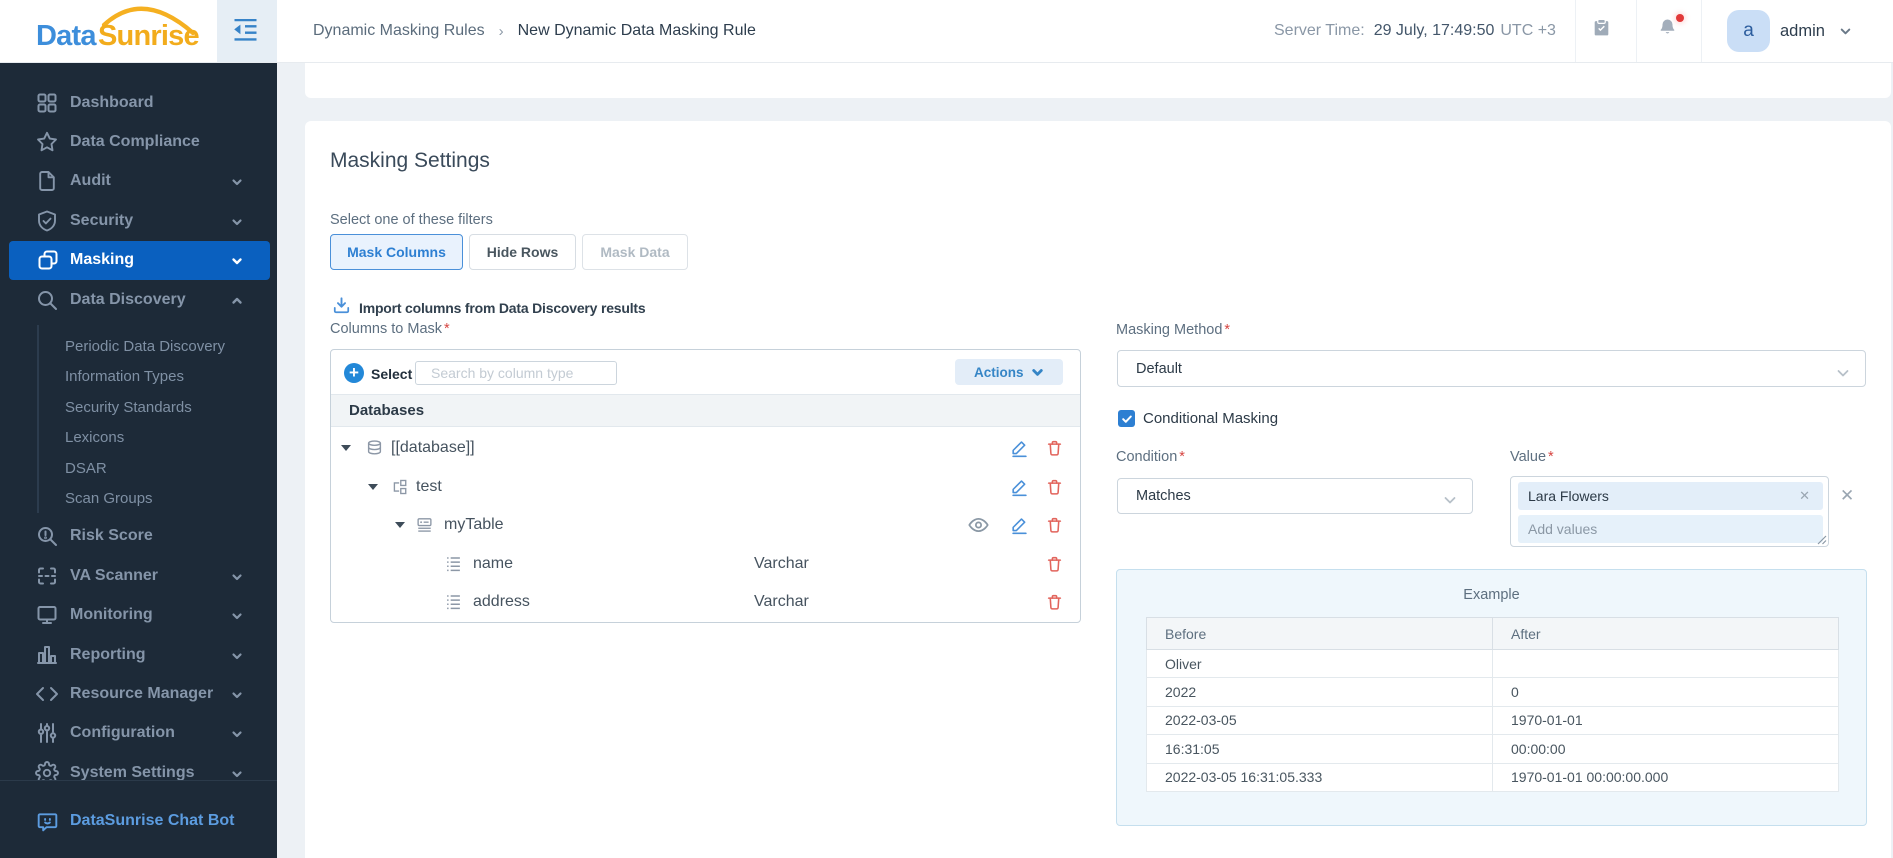 This screenshot has height=858, width=1893. What do you see at coordinates (148, 36) in the screenshot?
I see `svg-text: Sunrise` at bounding box center [148, 36].